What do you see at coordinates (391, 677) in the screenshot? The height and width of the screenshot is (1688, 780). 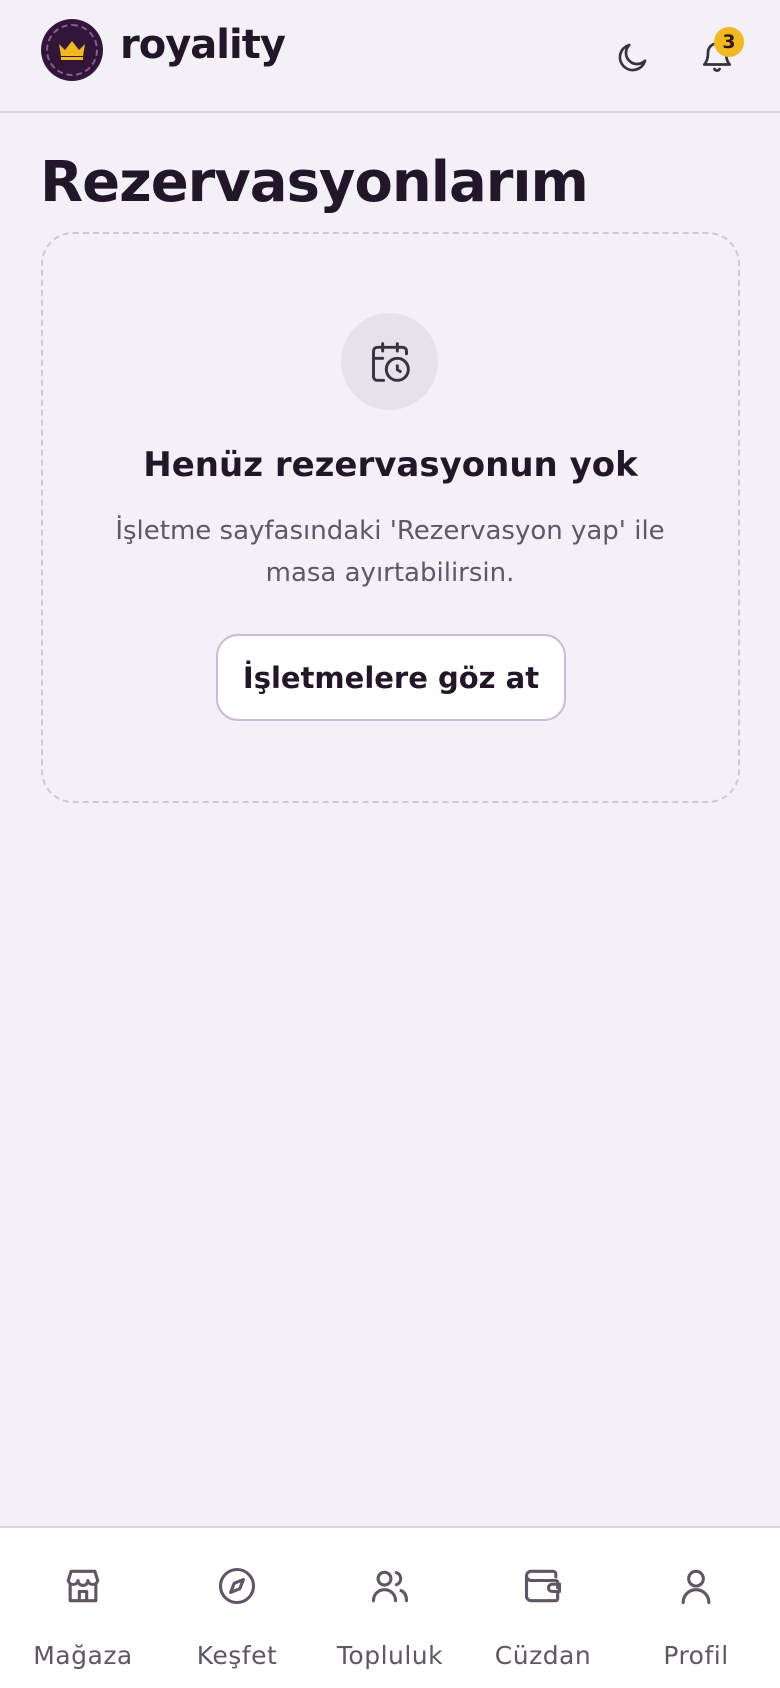 I see `browse-businesses-button: İşletmelere göz at` at bounding box center [391, 677].